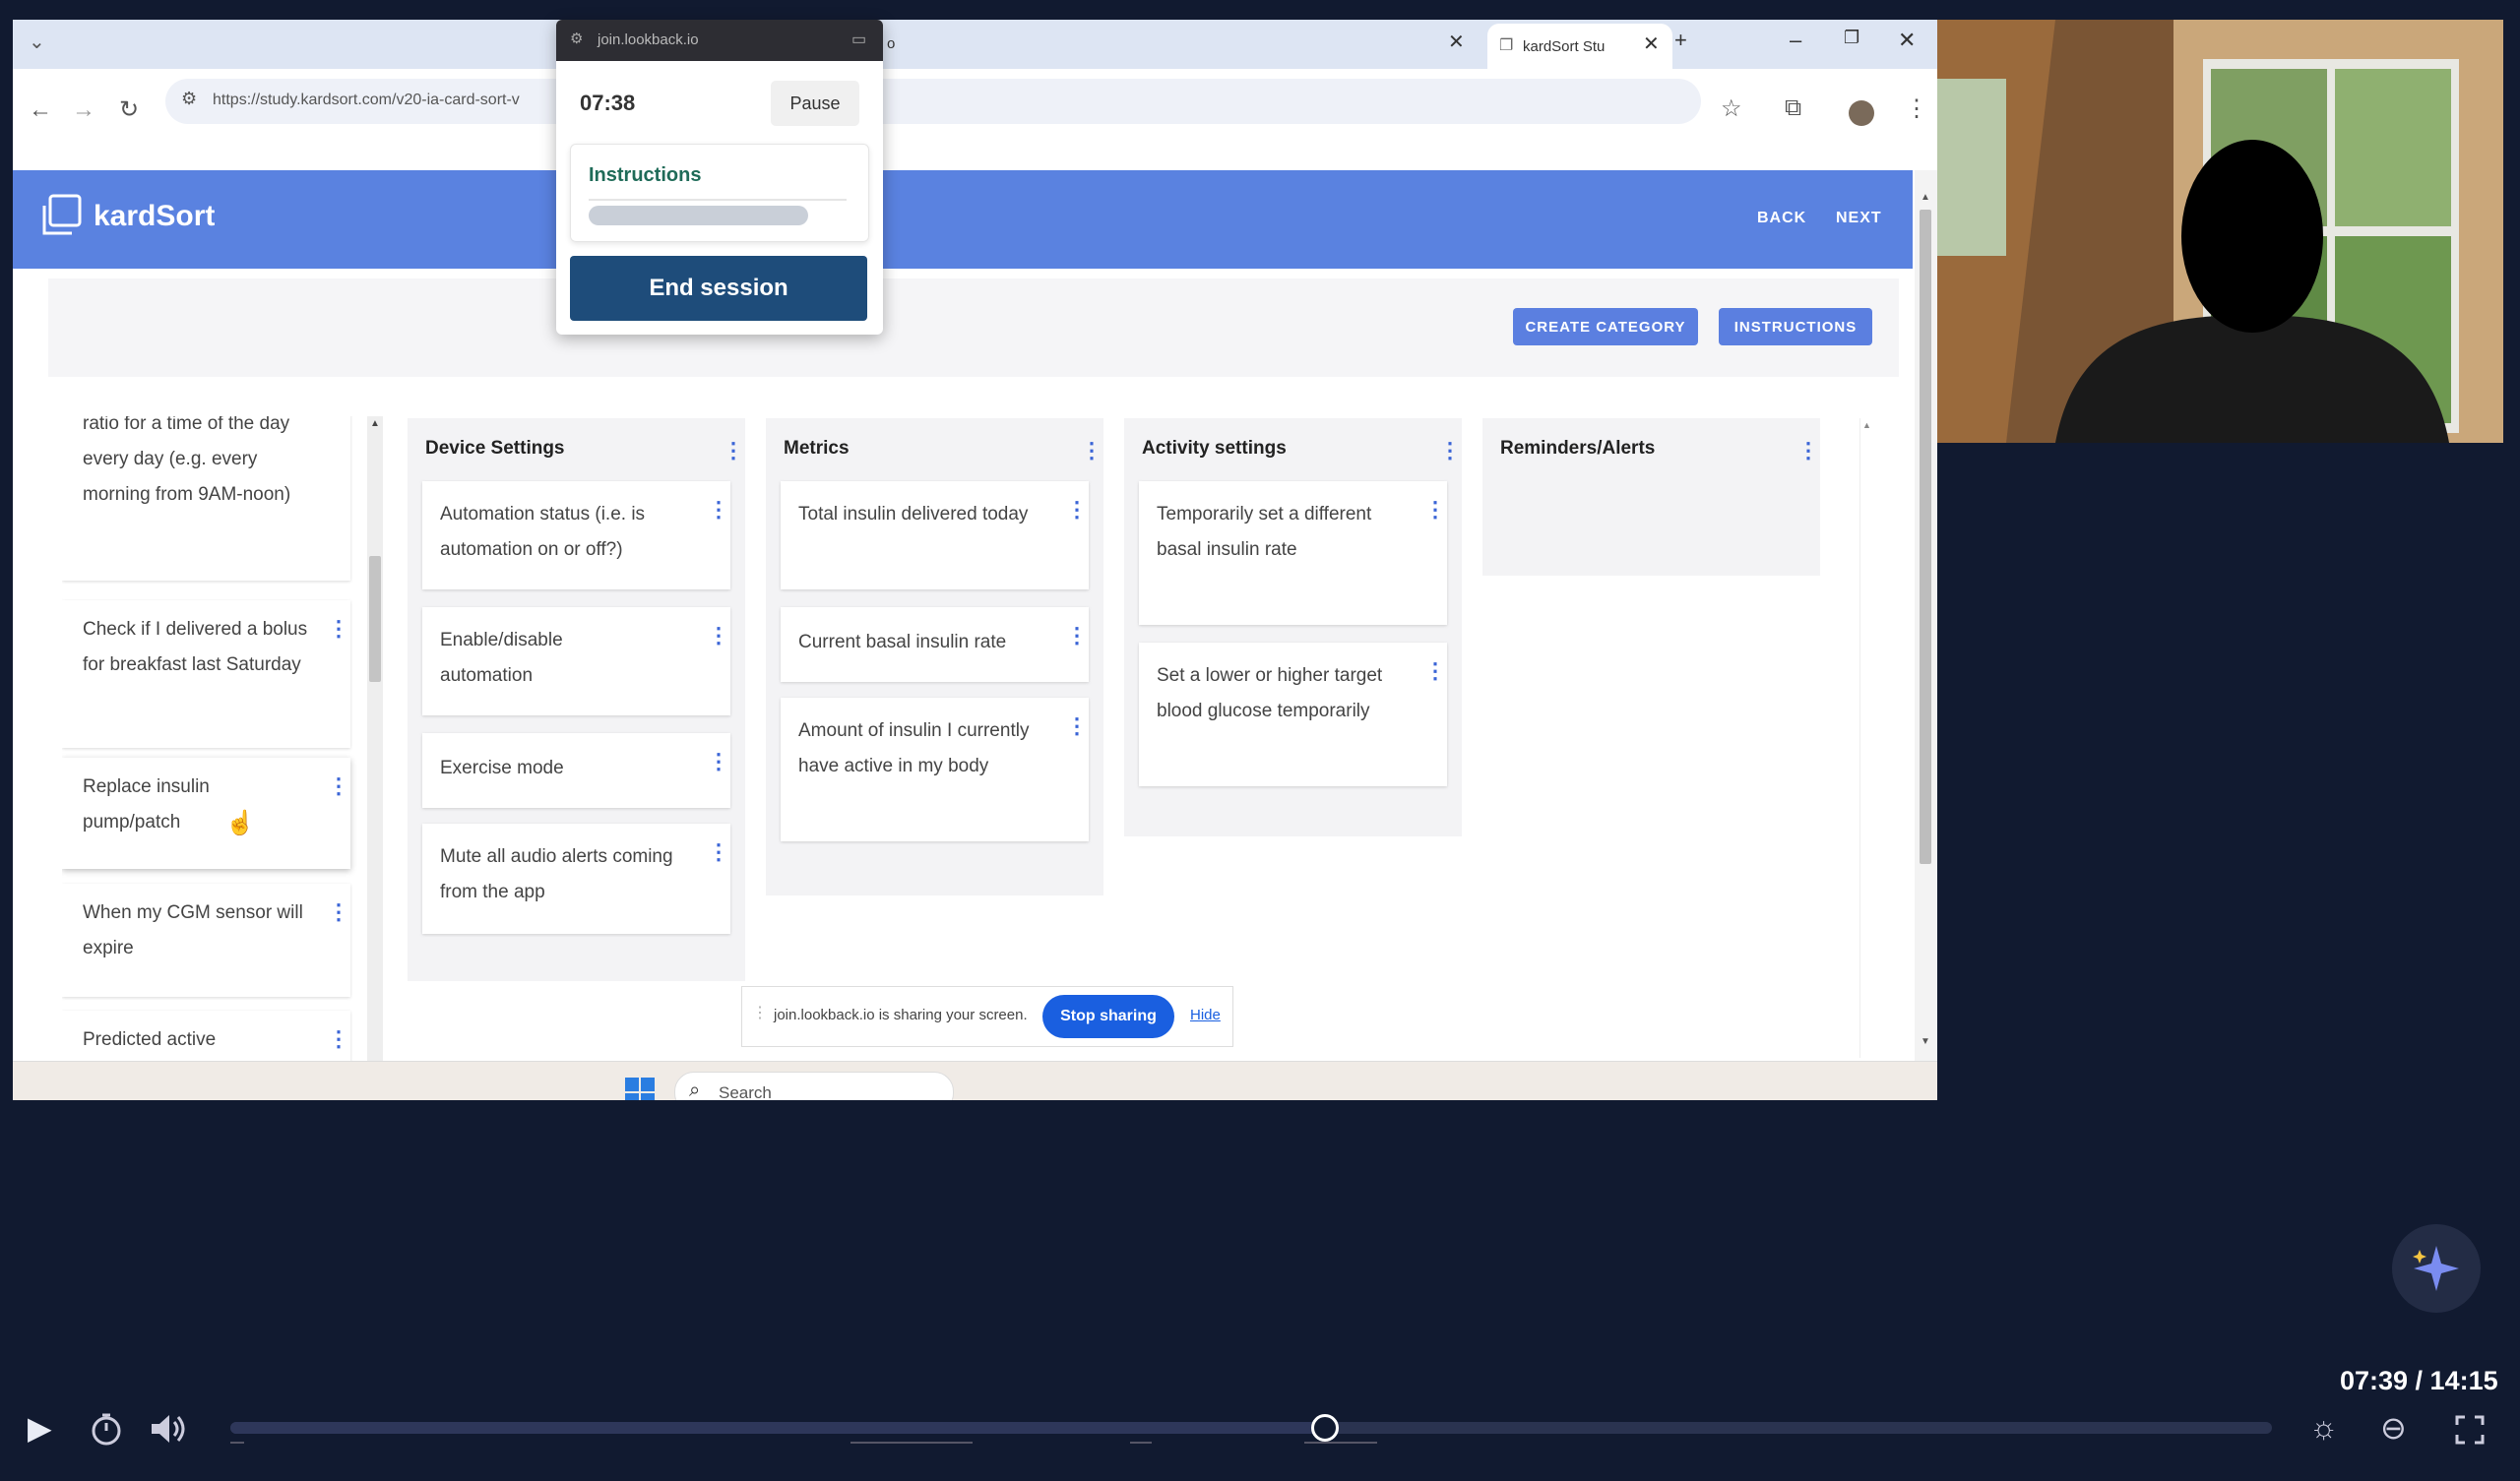 The image size is (2520, 1481). I want to click on instructions-button: INSTRUCTIONS, so click(1795, 326).